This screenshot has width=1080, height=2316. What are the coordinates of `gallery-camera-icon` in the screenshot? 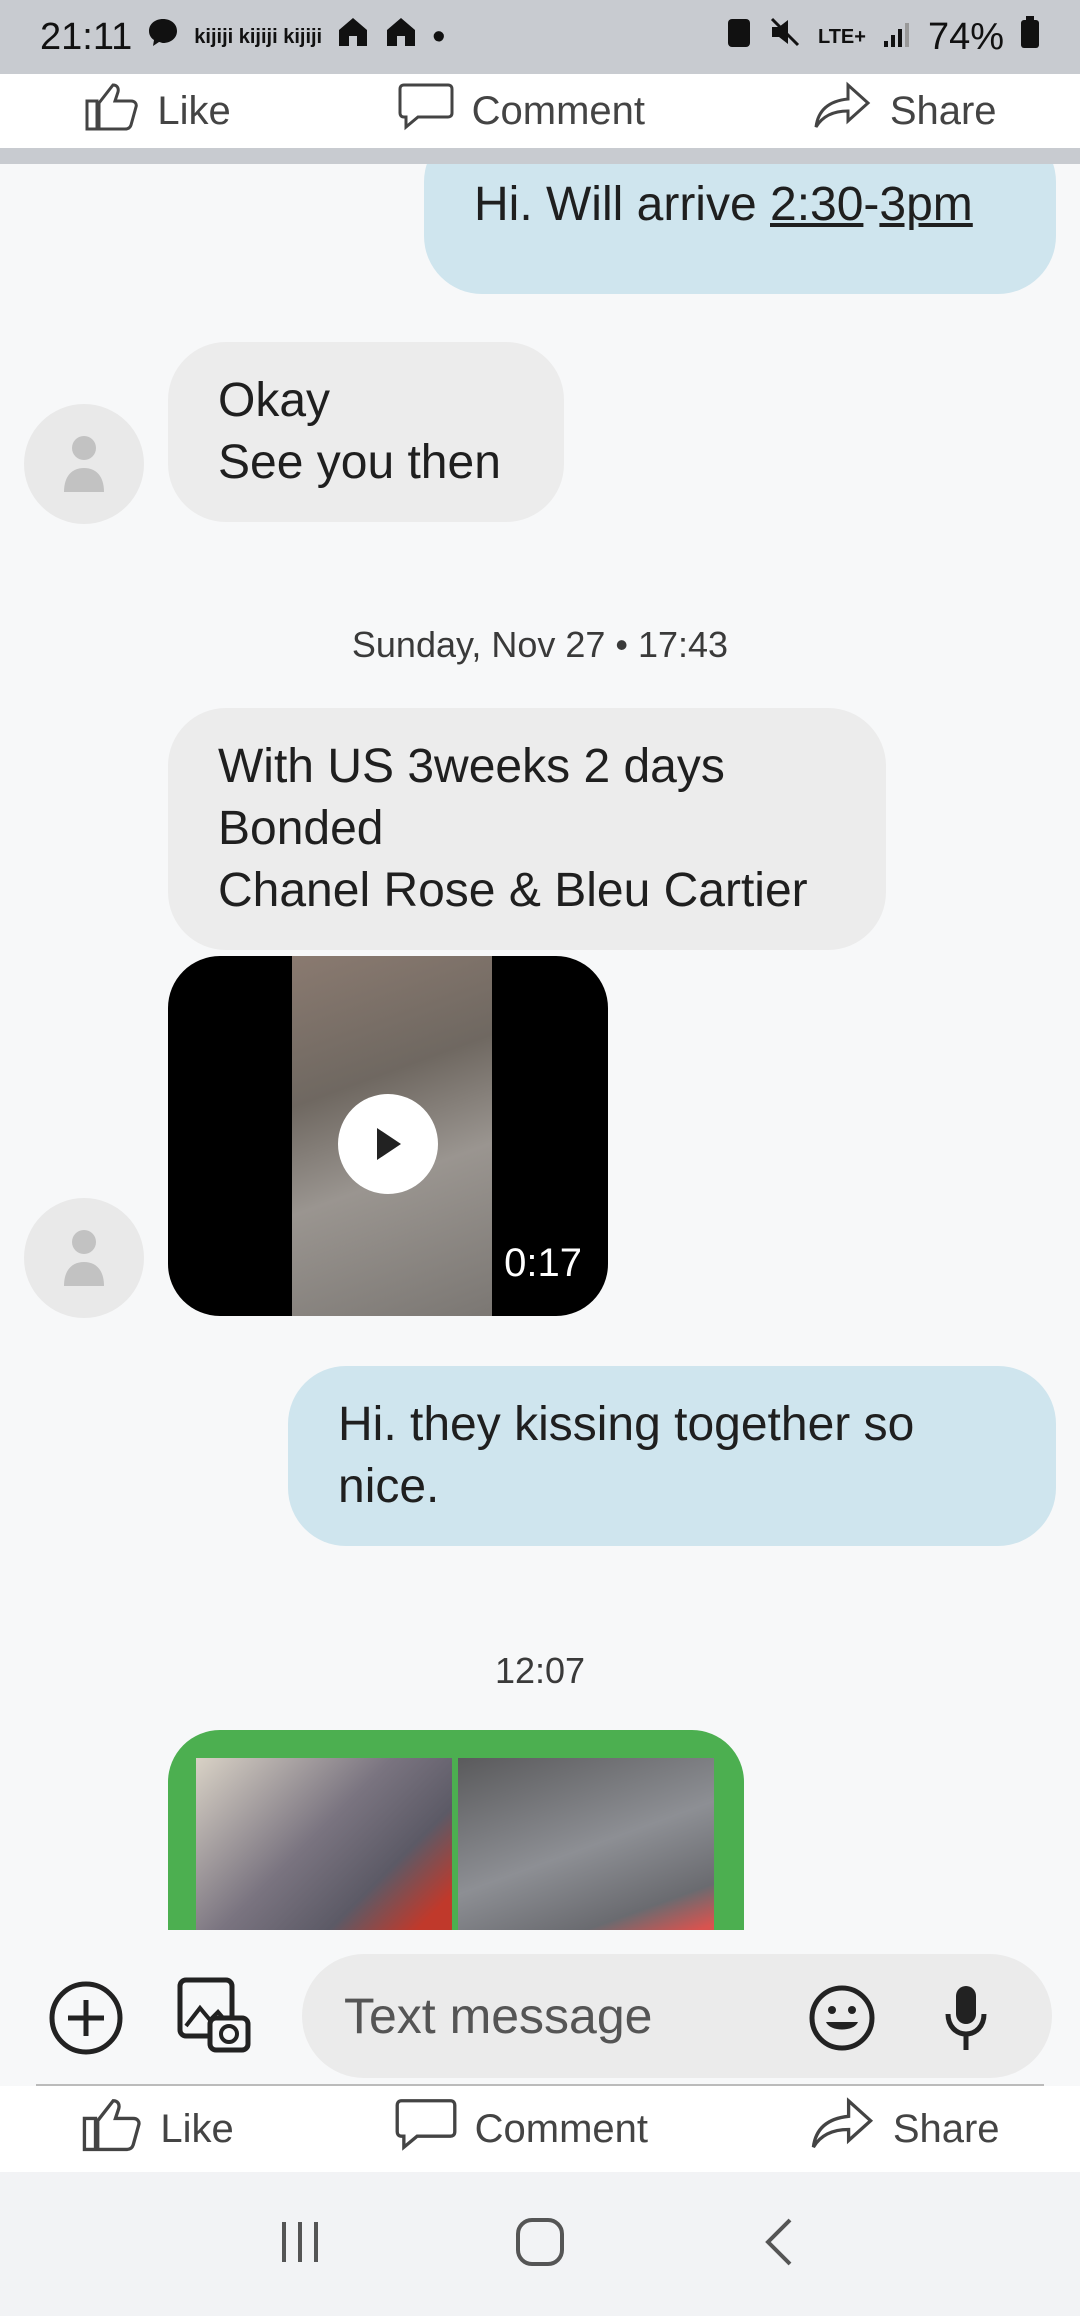 It's located at (214, 2015).